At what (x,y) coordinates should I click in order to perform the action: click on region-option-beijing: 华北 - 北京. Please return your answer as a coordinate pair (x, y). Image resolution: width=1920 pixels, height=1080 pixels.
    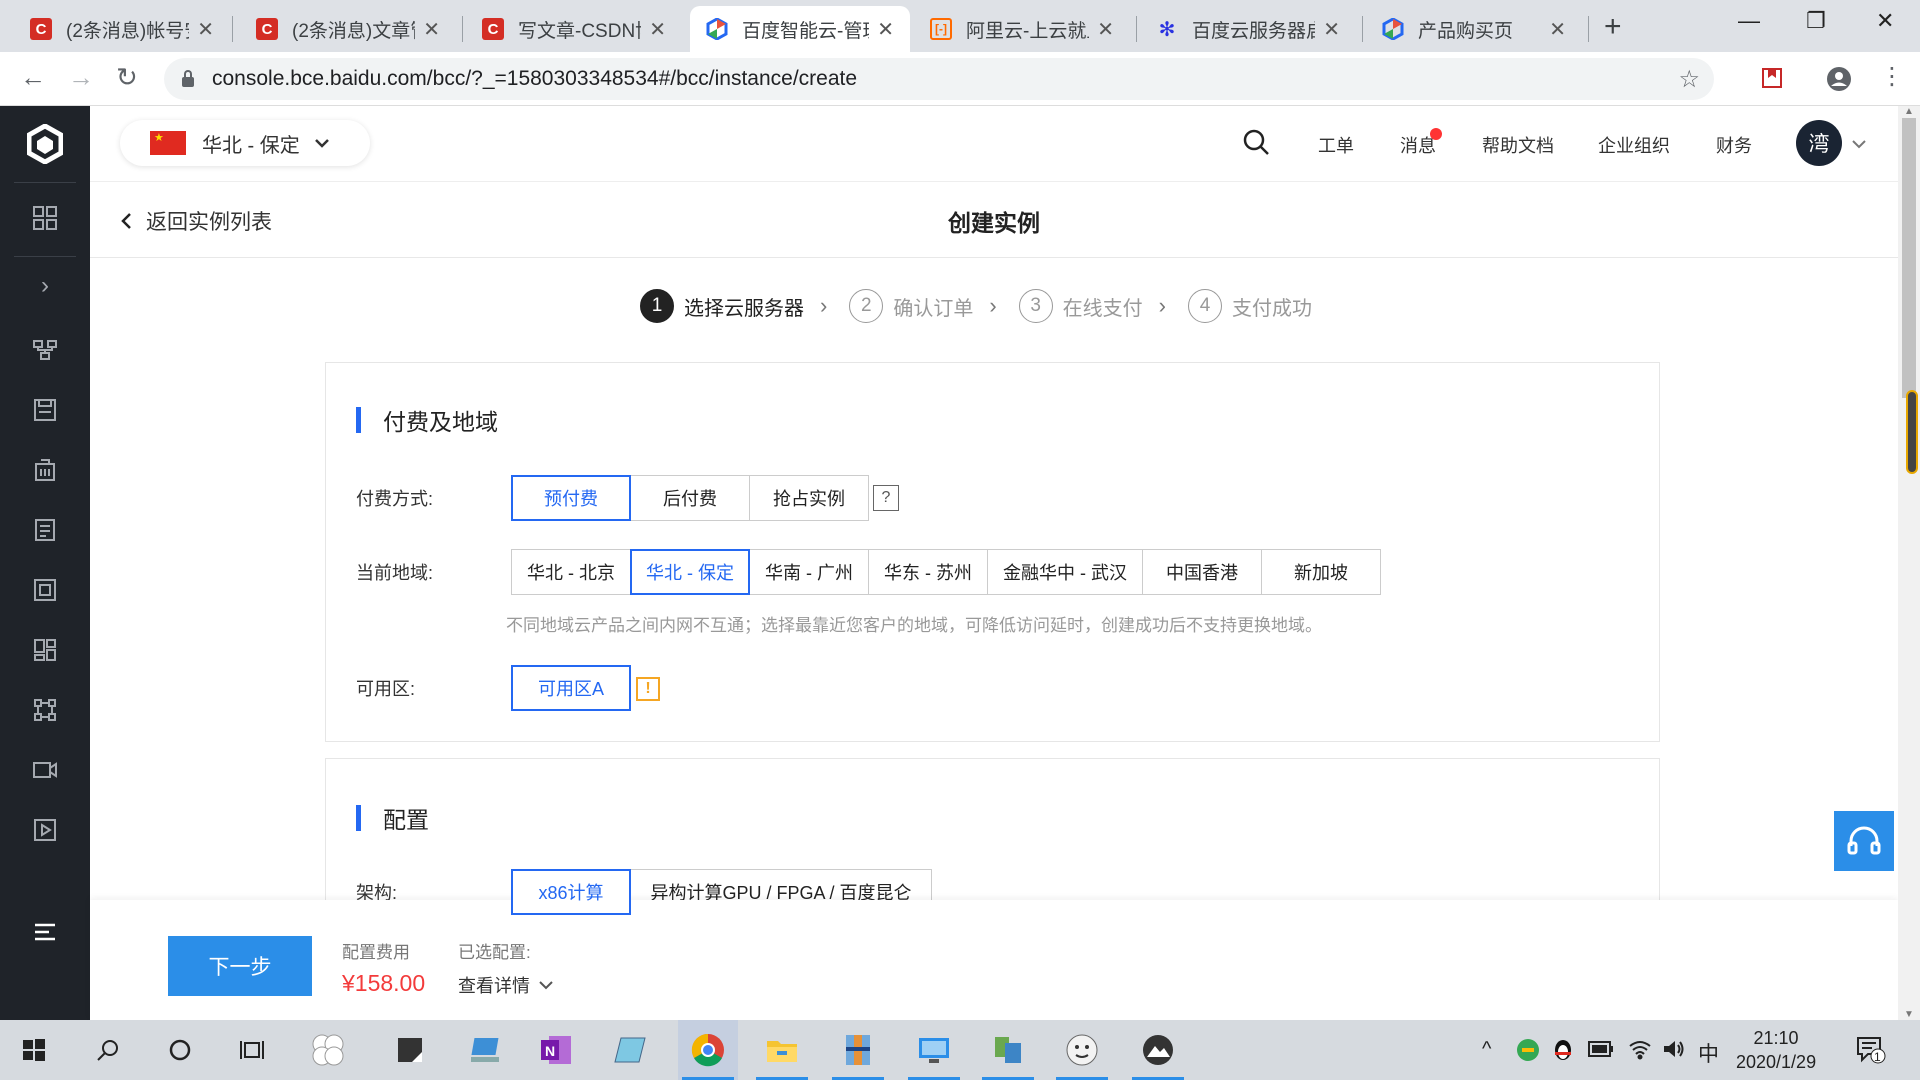
    Looking at the image, I should click on (571, 572).